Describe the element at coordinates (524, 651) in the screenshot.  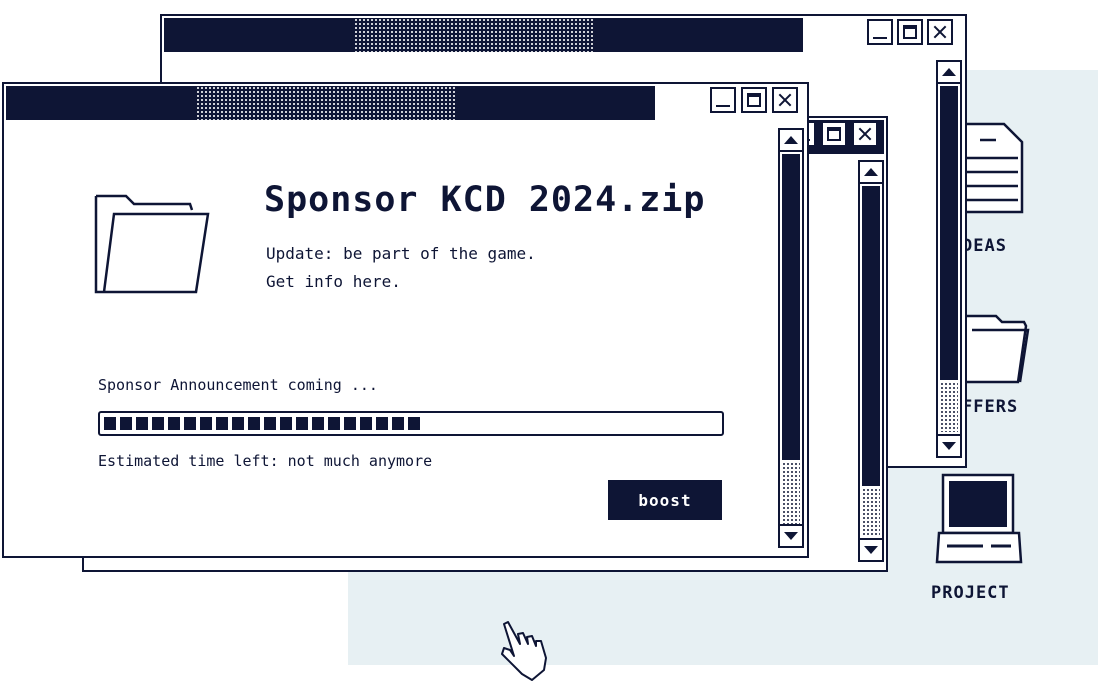
I see `hand-pointer-icon` at that location.